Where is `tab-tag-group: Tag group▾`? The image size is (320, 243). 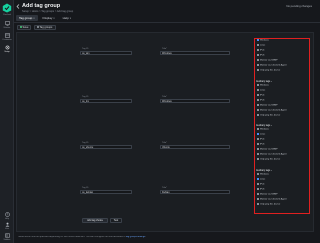 tab-tag-group: Tag group▾ is located at coordinates (27, 18).